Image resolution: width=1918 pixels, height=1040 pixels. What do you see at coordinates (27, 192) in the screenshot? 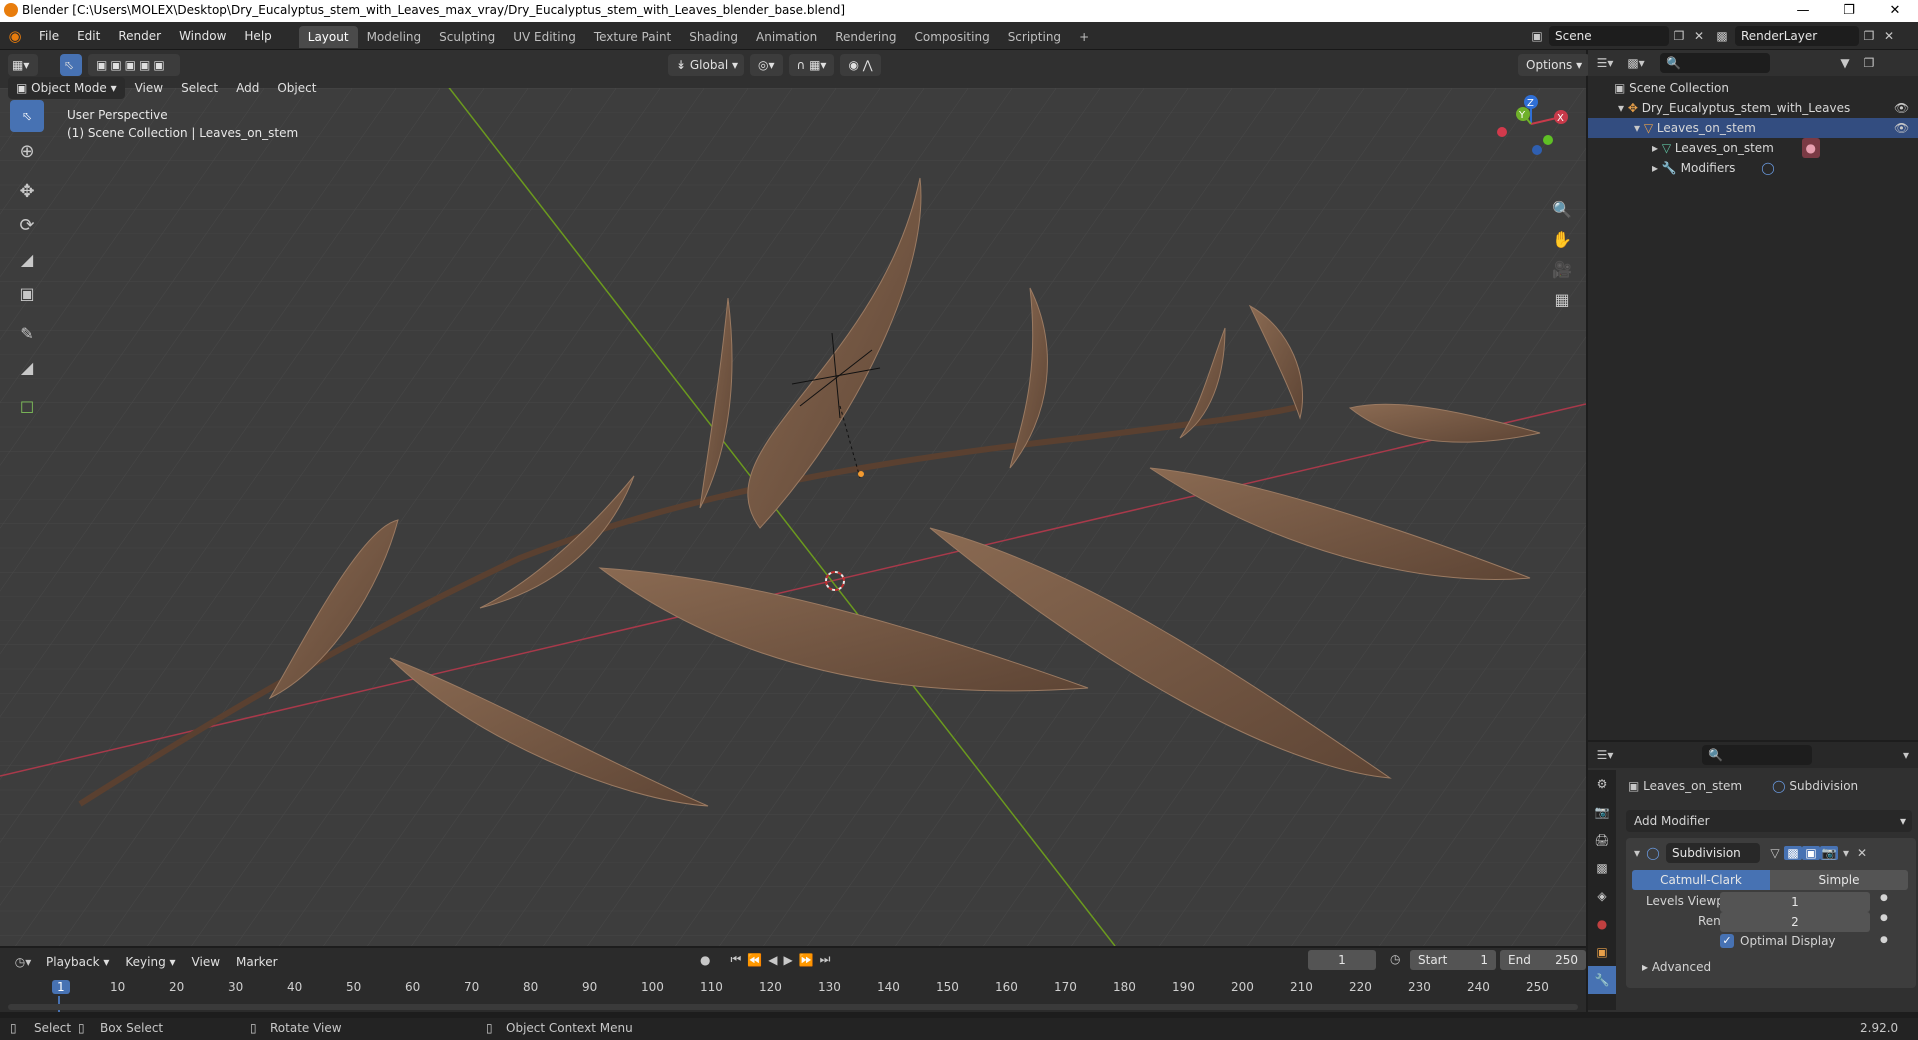
I see `move-tool-icon: ✥` at bounding box center [27, 192].